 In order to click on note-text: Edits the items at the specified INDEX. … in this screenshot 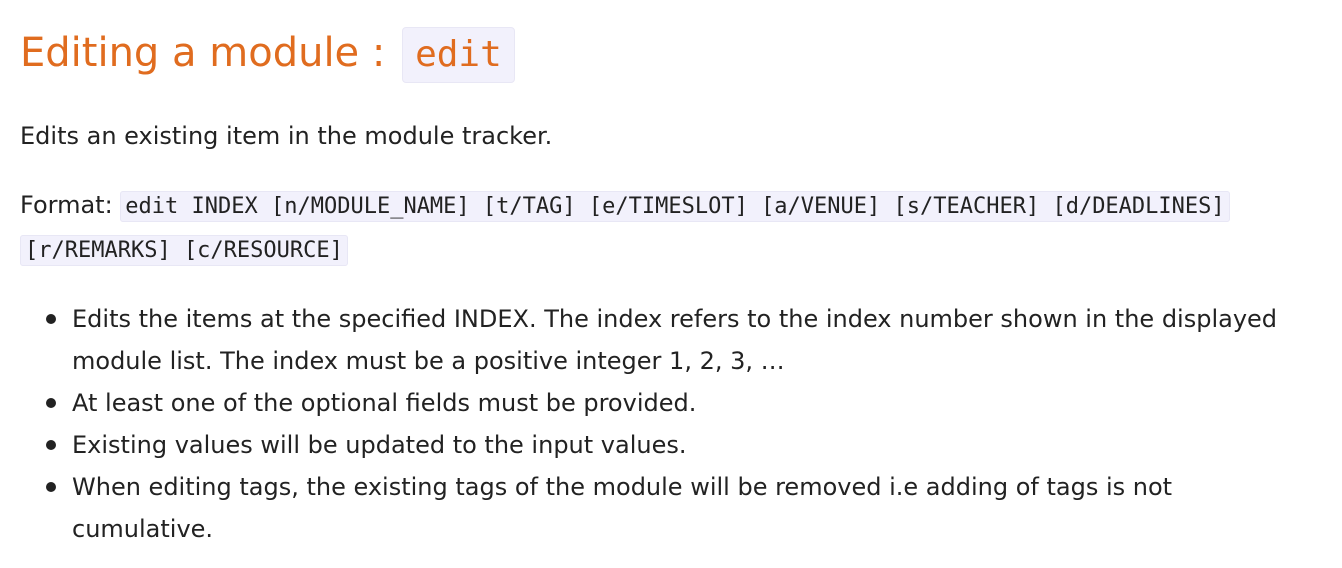, I will do `click(675, 340)`.